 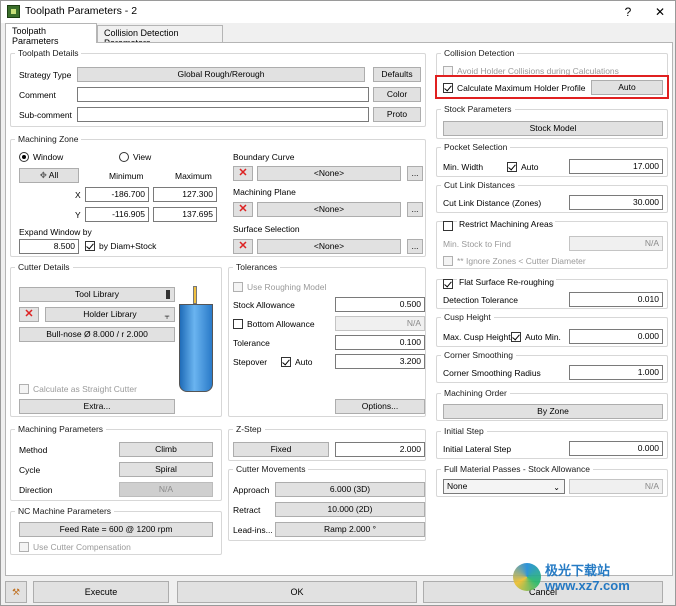 What do you see at coordinates (250, 362) in the screenshot?
I see `stepover-label: Stepover` at bounding box center [250, 362].